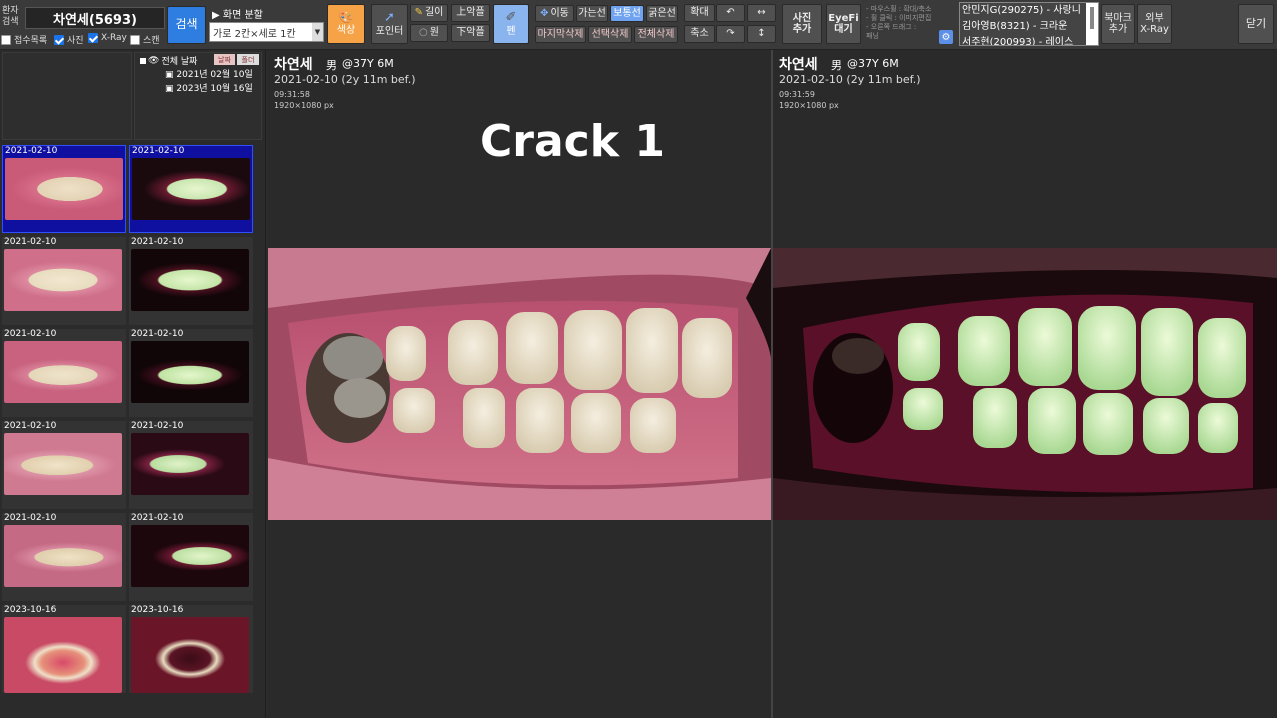 This screenshot has height=718, width=1277. I want to click on tree-item-2021: ▣ 2021년 02월 10일, so click(209, 73).